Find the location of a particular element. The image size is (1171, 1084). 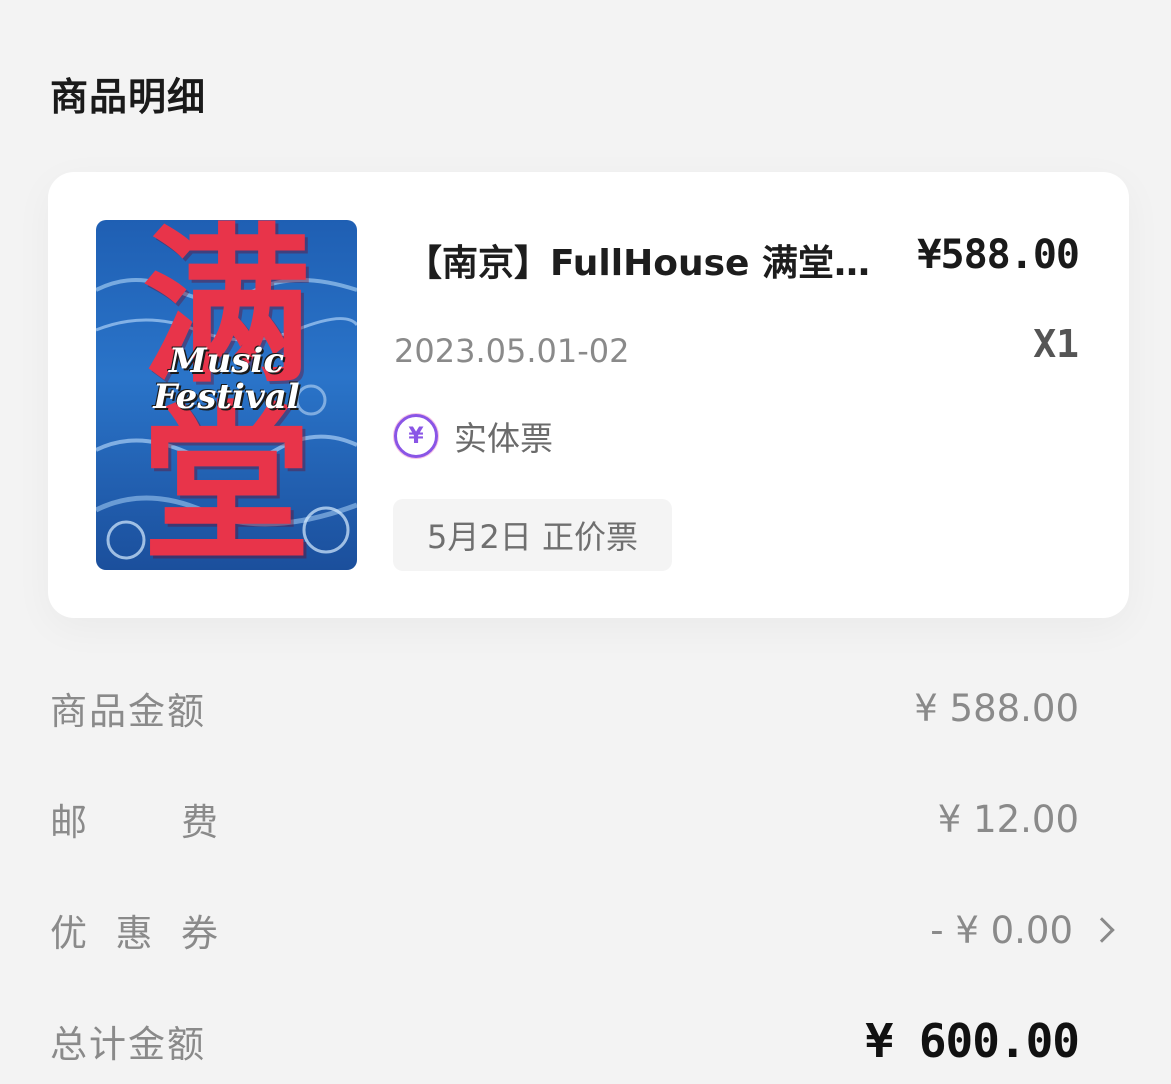

coupon-label-part: 券 is located at coordinates (200, 933).